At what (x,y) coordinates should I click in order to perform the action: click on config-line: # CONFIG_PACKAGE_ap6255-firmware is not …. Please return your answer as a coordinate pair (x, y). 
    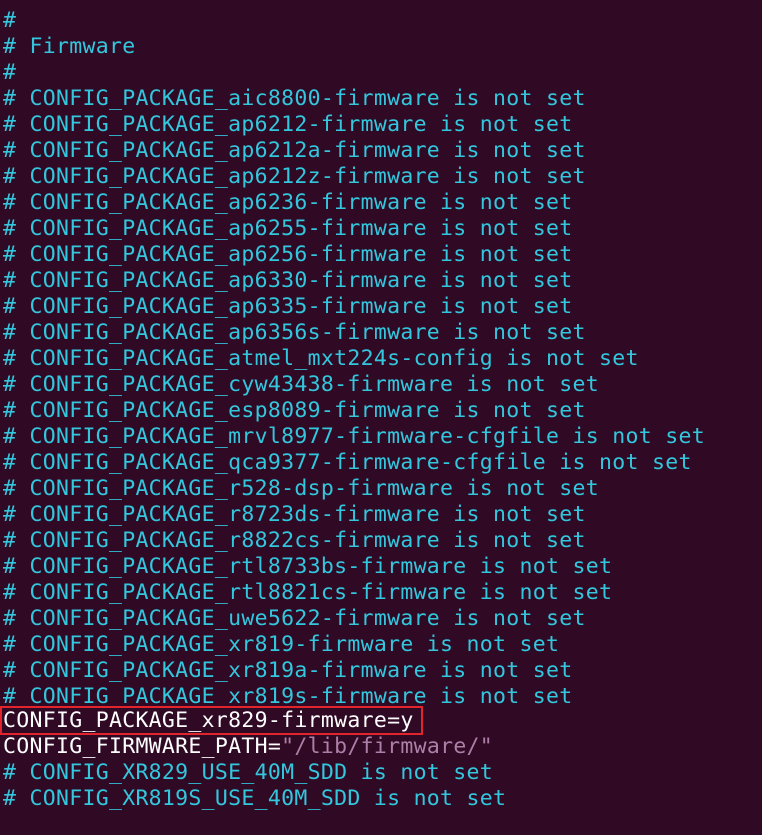
    Looking at the image, I should click on (288, 228).